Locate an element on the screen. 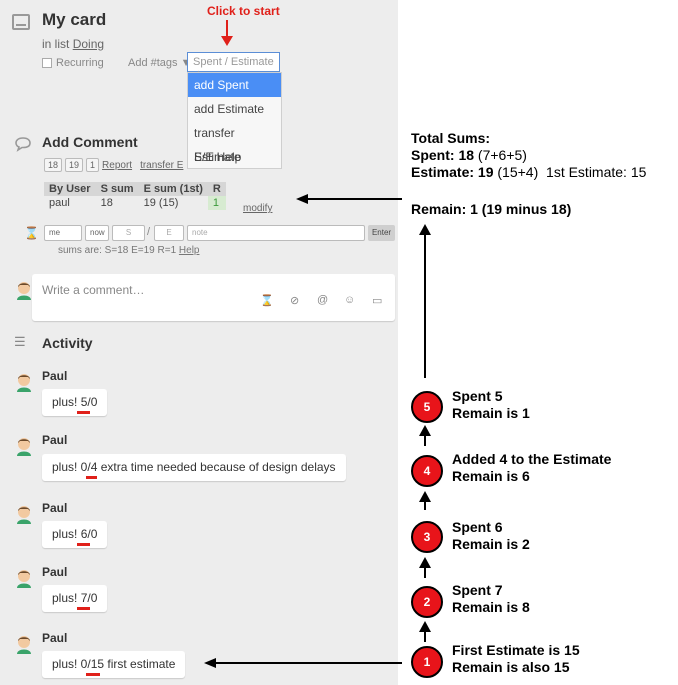  attachment-icon: ⊘ is located at coordinates (294, 300).